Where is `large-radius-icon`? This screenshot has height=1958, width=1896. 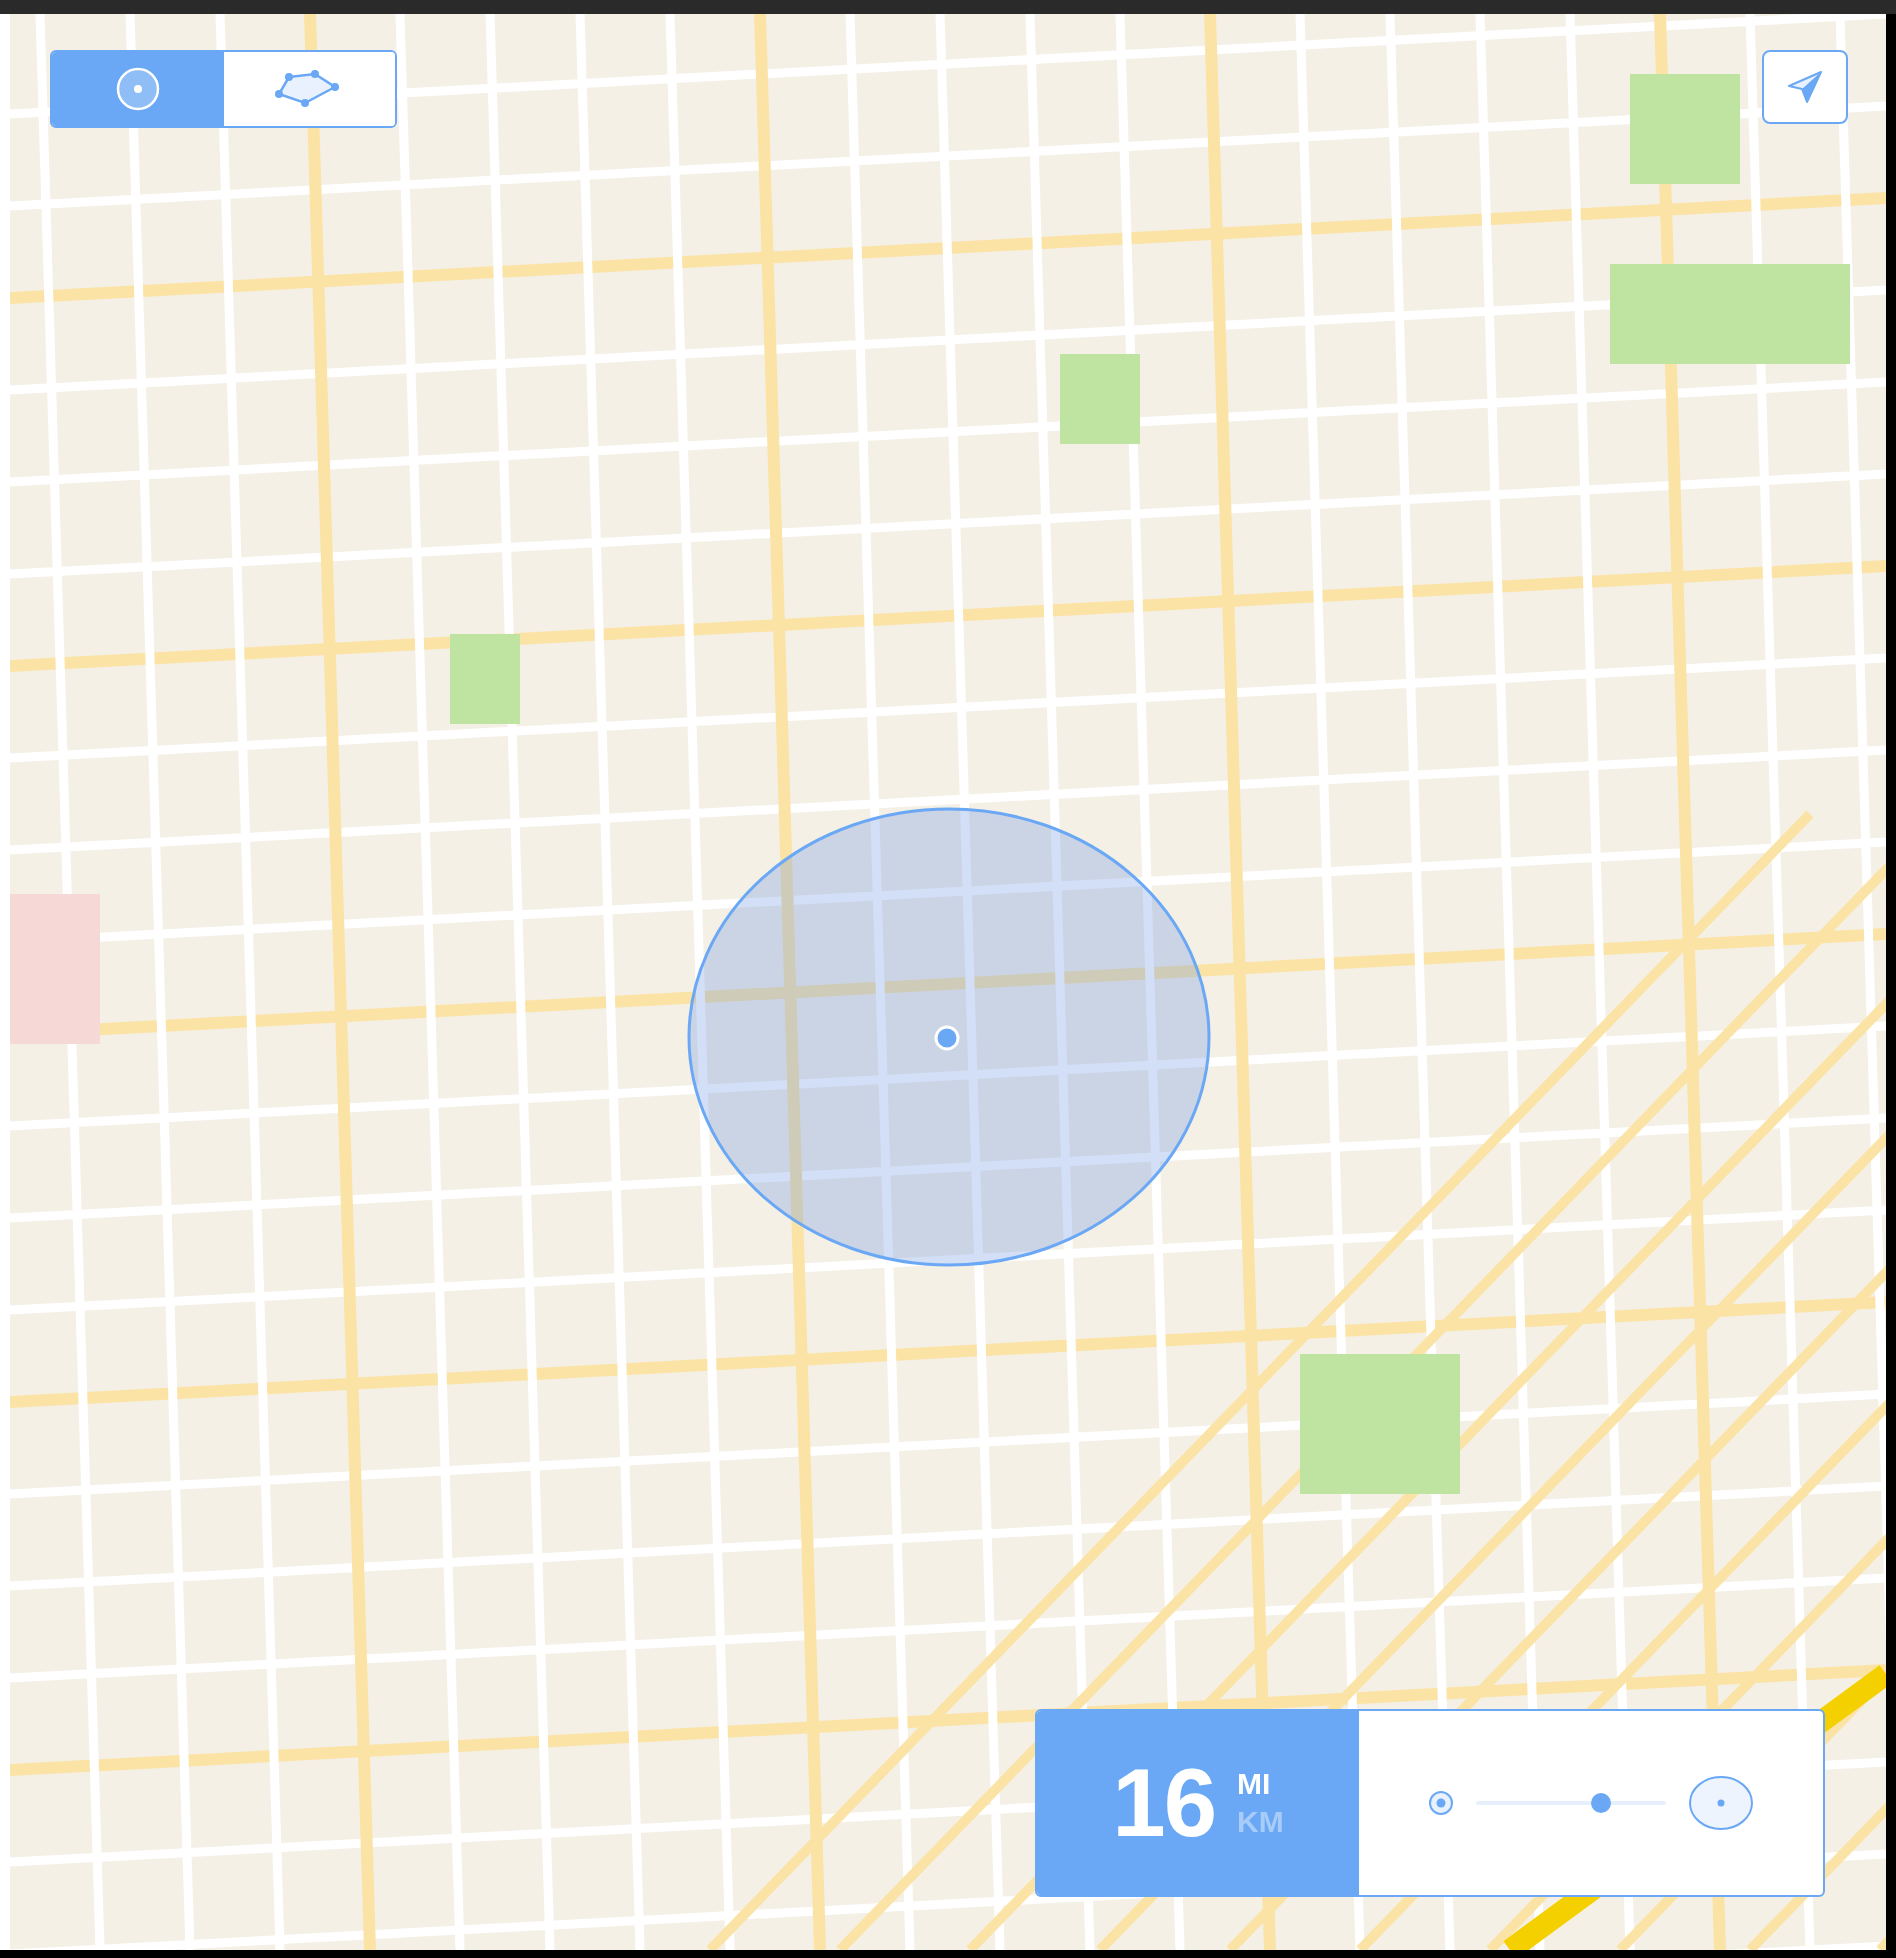
large-radius-icon is located at coordinates (1721, 1803).